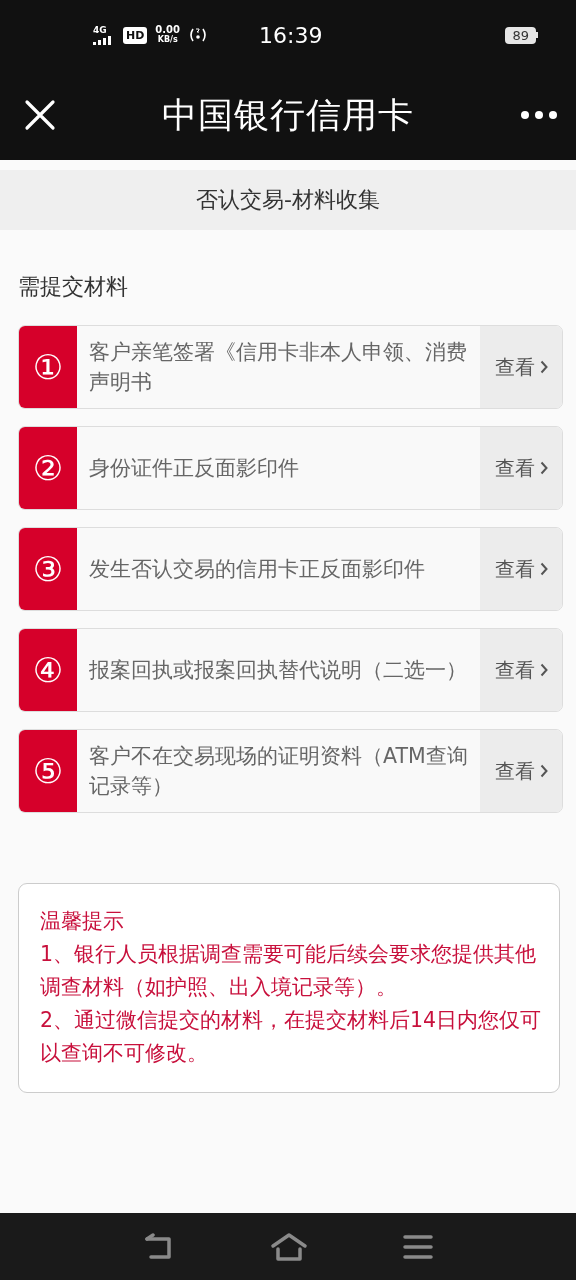  What do you see at coordinates (520, 35) in the screenshot?
I see `battery-level: 89` at bounding box center [520, 35].